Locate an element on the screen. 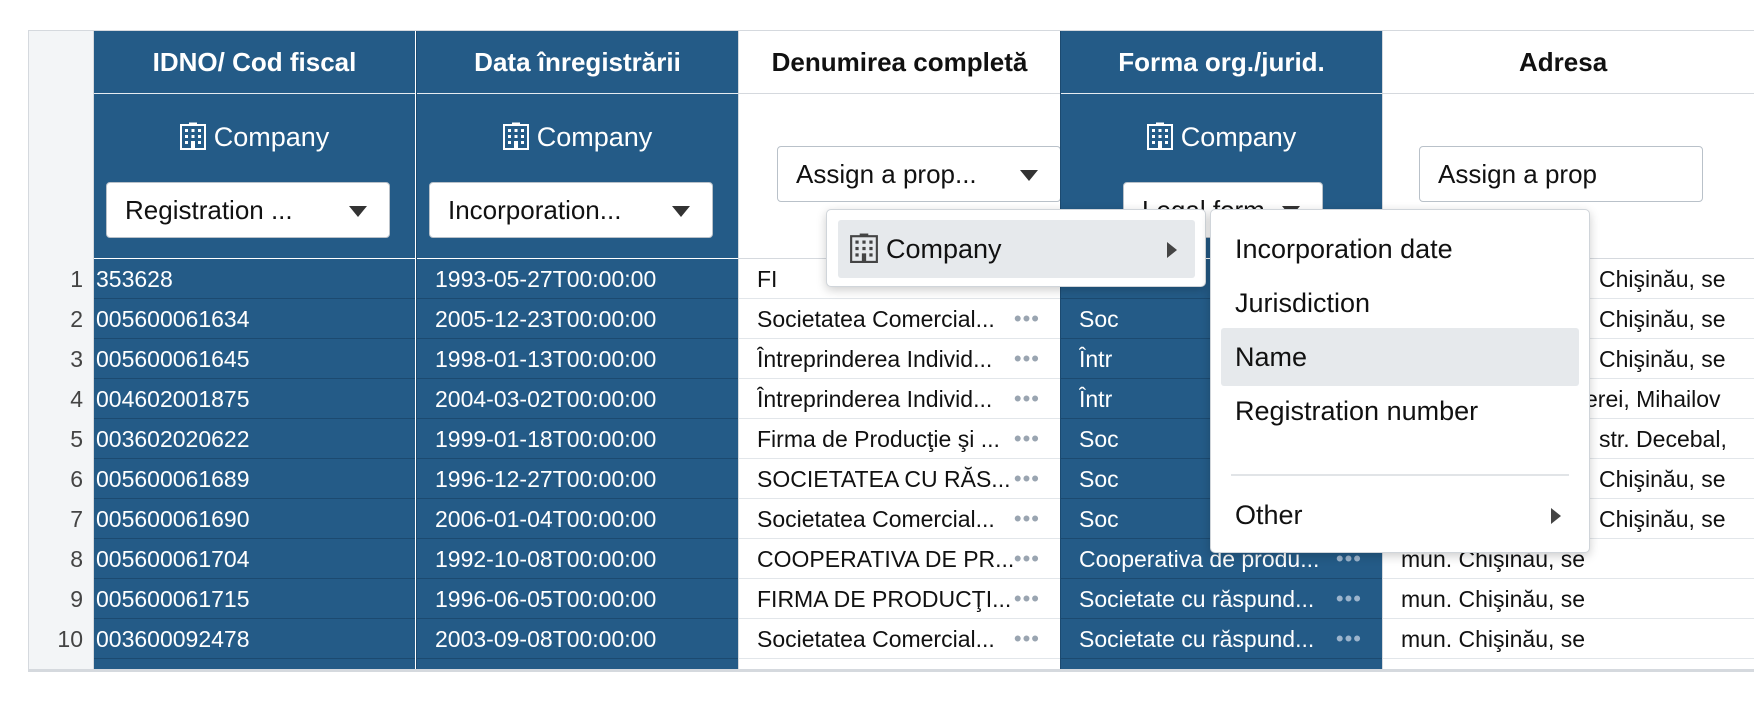 The height and width of the screenshot is (720, 1754). table-cell: 003602020622 is located at coordinates (254, 439).